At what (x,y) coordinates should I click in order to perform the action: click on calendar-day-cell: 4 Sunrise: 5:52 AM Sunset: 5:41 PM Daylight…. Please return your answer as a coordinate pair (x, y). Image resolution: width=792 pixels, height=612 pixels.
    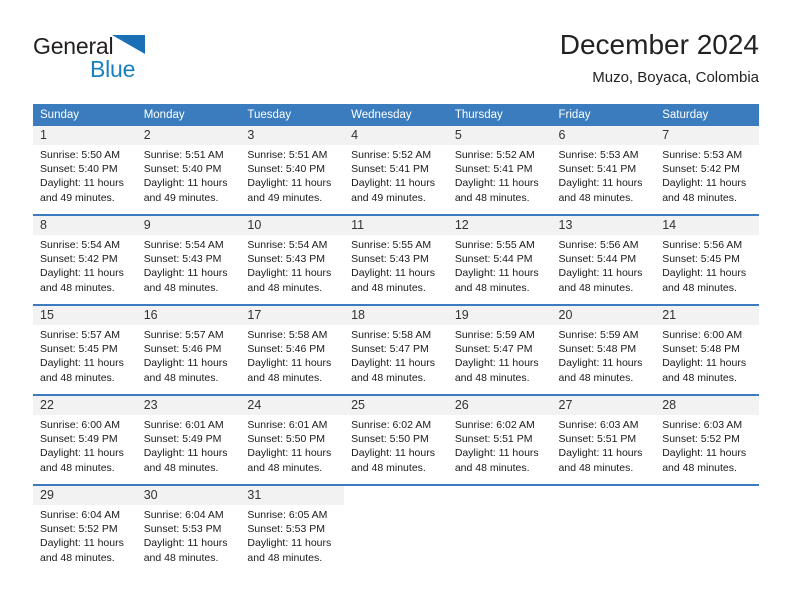
    Looking at the image, I should click on (396, 170).